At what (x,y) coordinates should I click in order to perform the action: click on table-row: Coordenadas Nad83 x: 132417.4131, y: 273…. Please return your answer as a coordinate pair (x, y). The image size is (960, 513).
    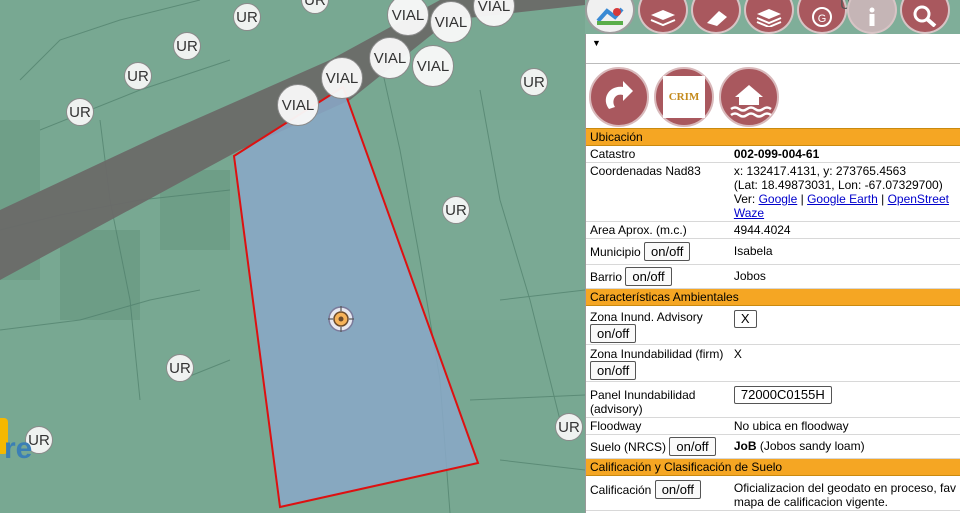
    Looking at the image, I should click on (773, 192).